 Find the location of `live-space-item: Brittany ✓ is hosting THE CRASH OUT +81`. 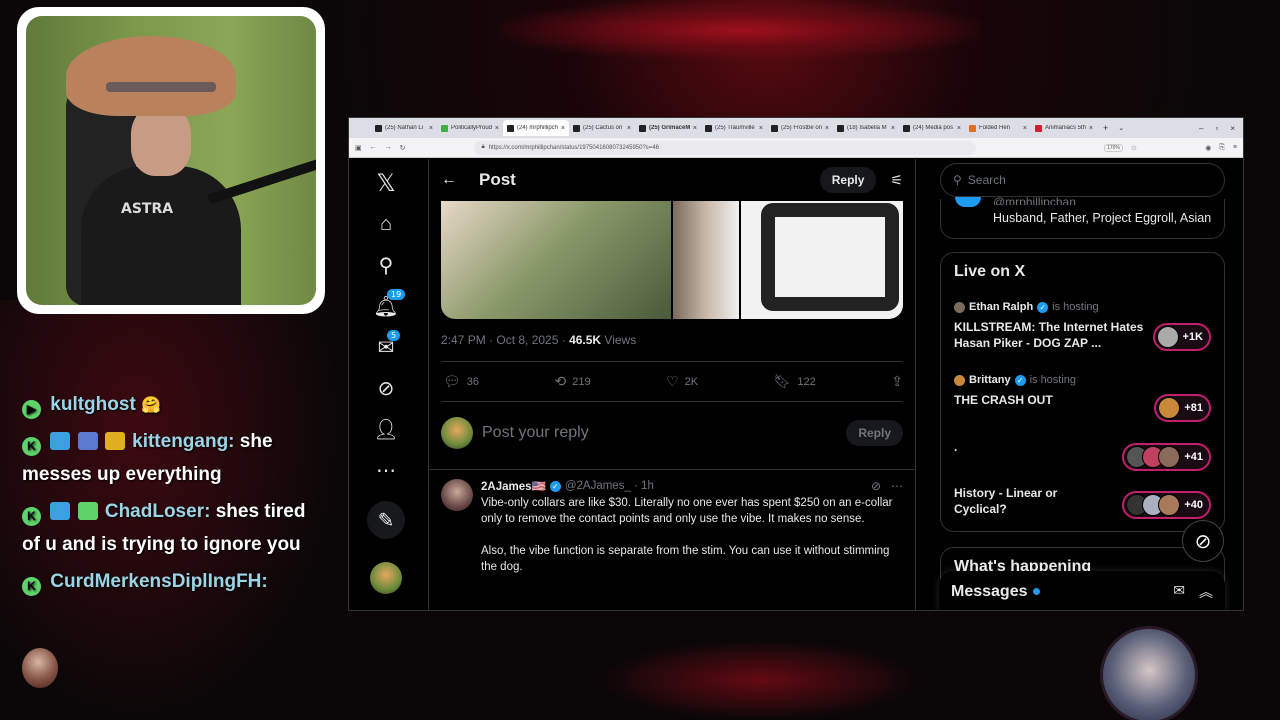

live-space-item: Brittany ✓ is hosting THE CRASH OUT +81 is located at coordinates (1082, 398).